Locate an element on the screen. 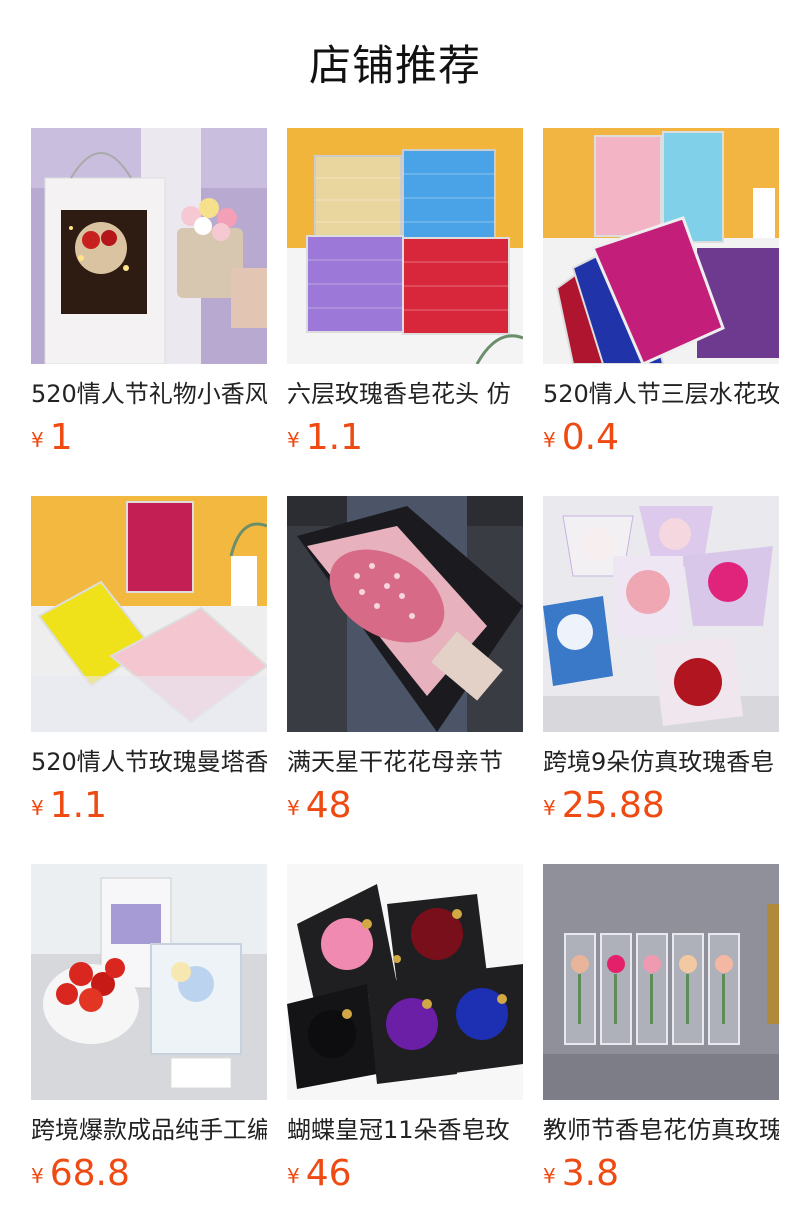 The width and height of the screenshot is (790, 1232). babys-breath-bouquet-icon is located at coordinates (405, 614).